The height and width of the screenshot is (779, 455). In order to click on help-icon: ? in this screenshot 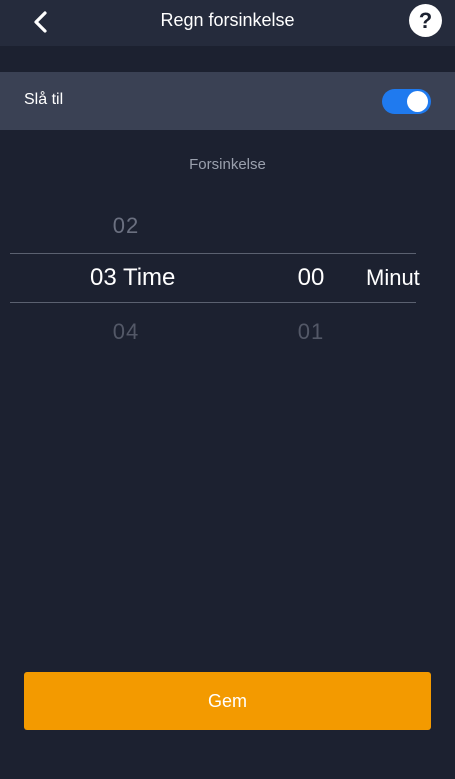, I will do `click(425, 20)`.